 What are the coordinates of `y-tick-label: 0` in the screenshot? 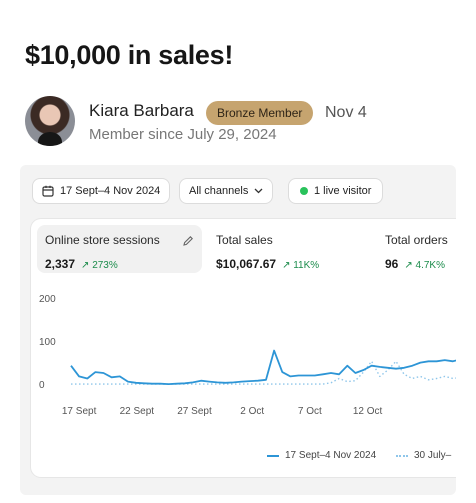 It's located at (42, 385).